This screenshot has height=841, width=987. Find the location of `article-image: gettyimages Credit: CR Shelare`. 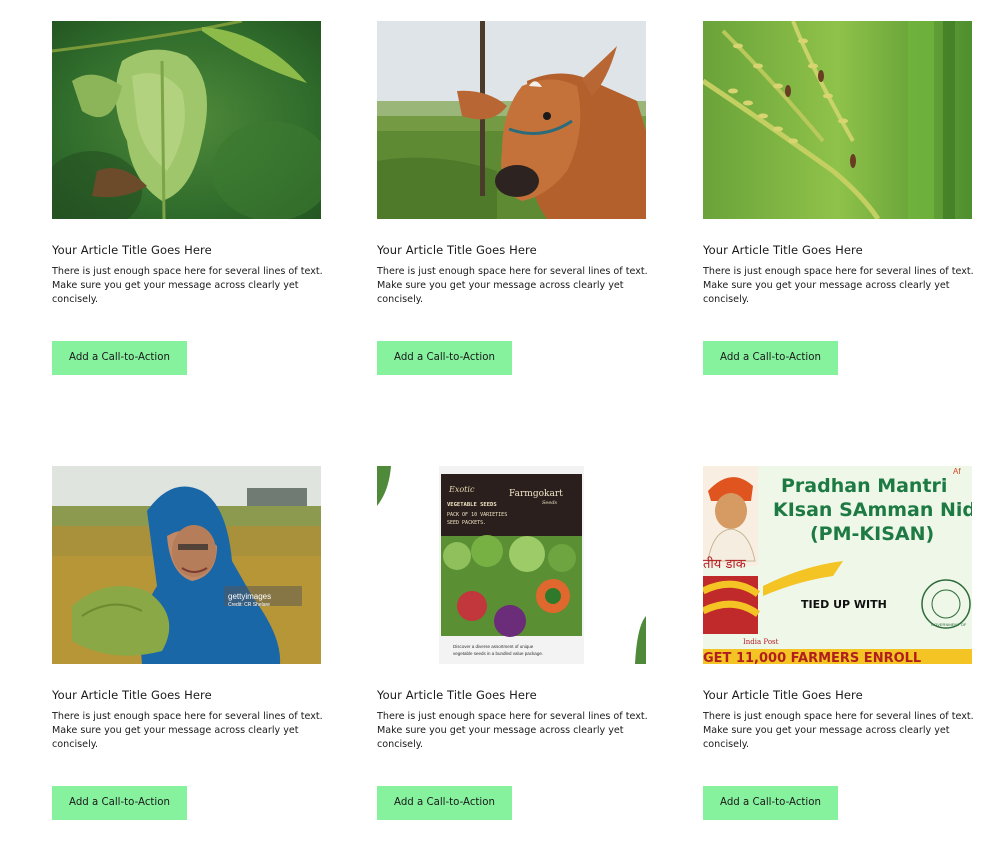

article-image: gettyimages Credit: CR Shelare is located at coordinates (186, 565).